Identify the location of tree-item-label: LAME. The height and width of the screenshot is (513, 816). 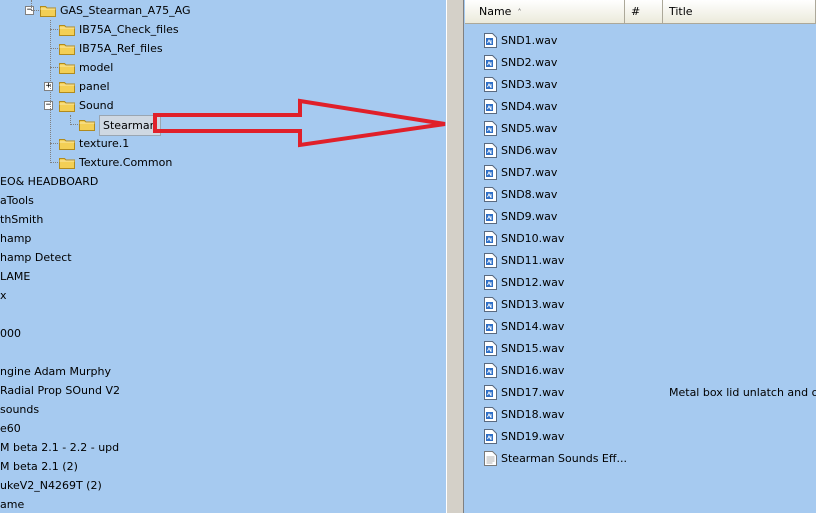
(15, 276).